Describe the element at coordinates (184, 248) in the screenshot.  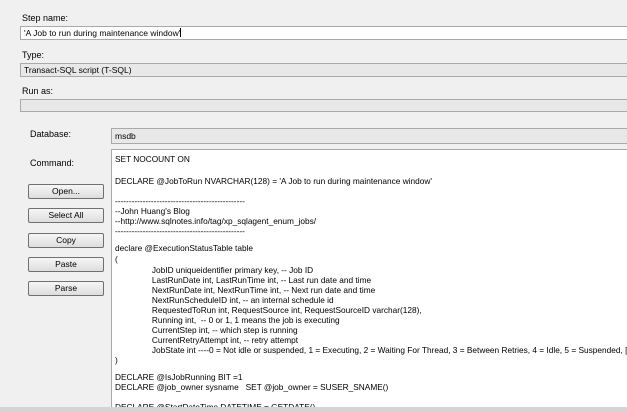
I see `code-line: declare @ExecutionStatusTable table` at that location.